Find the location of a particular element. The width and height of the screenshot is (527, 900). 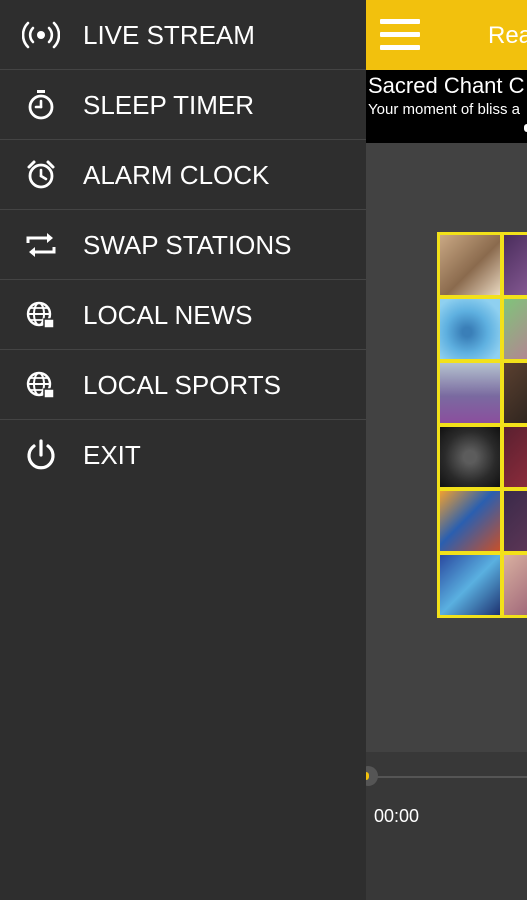

menu-item-sleep-timer: SLEEP TIMER is located at coordinates (183, 105).